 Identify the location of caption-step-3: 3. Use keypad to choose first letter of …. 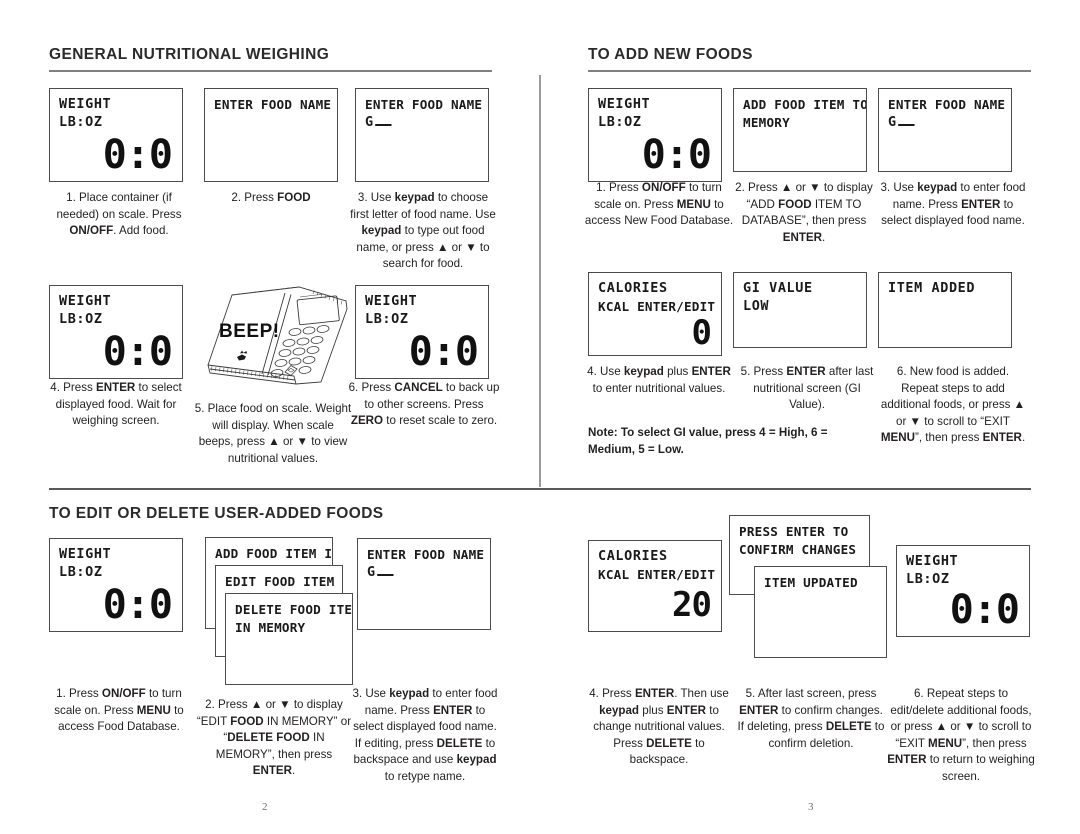
(423, 230).